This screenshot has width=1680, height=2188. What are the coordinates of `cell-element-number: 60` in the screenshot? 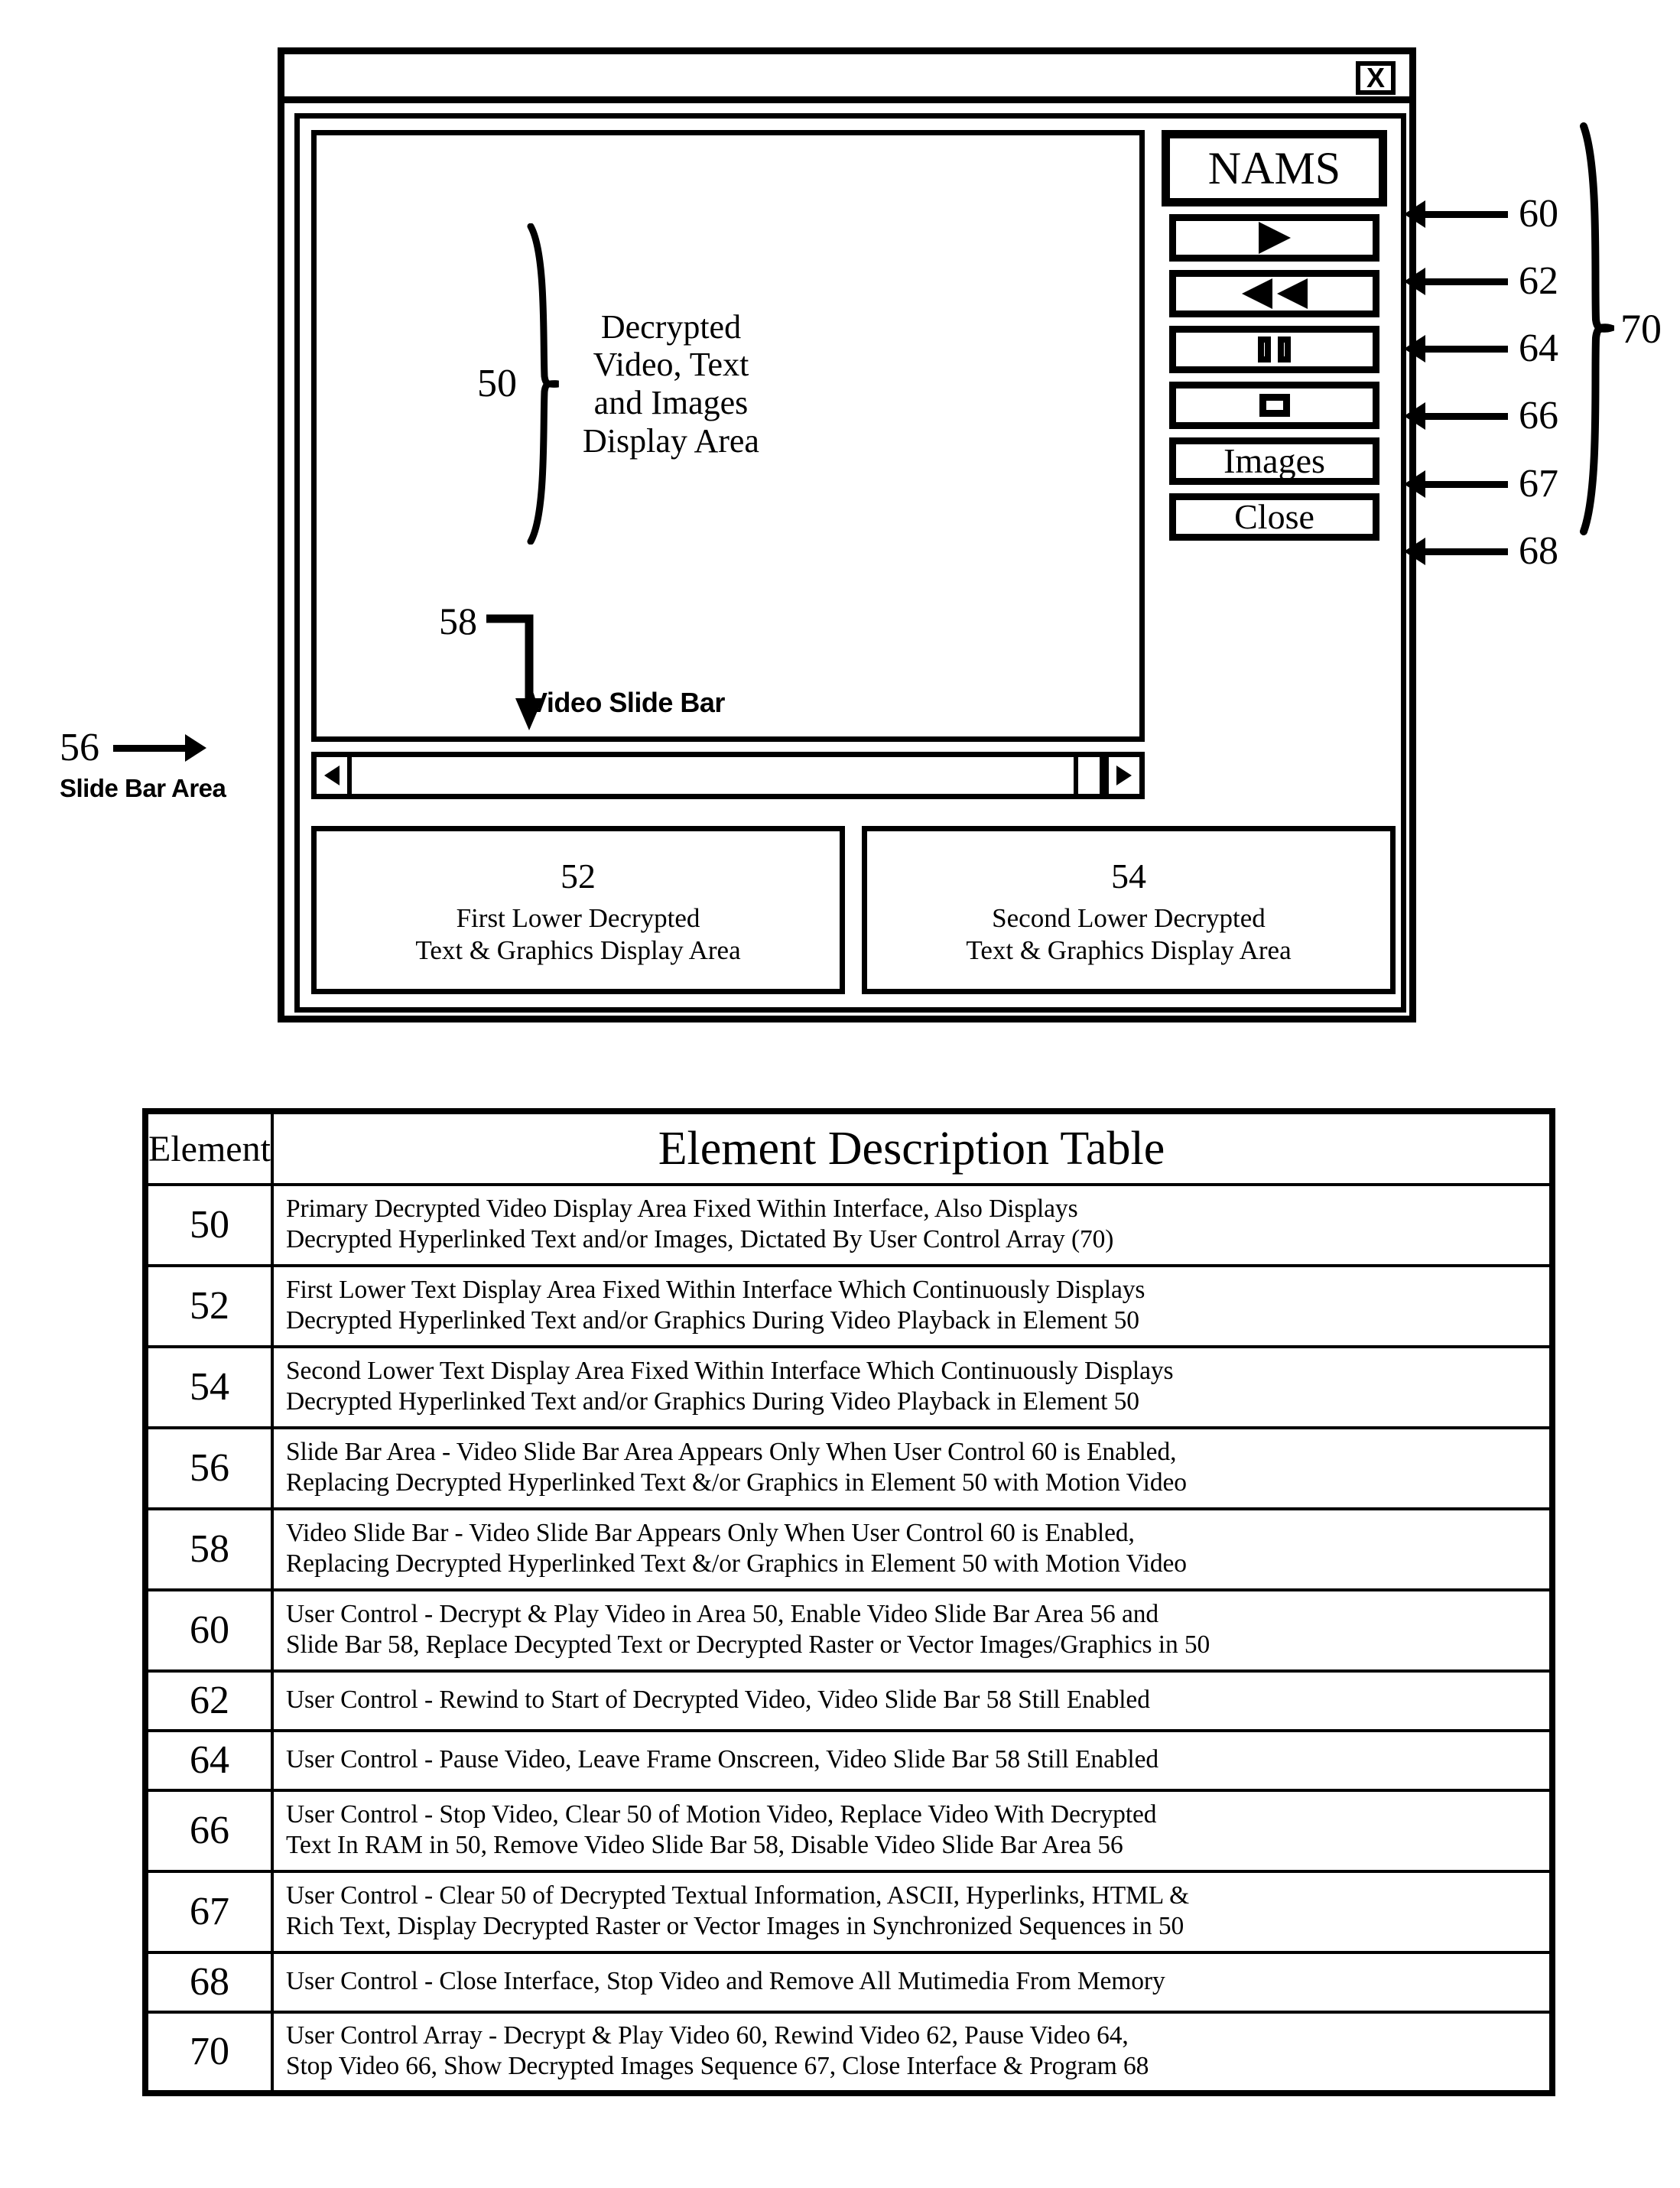 It's located at (209, 1630).